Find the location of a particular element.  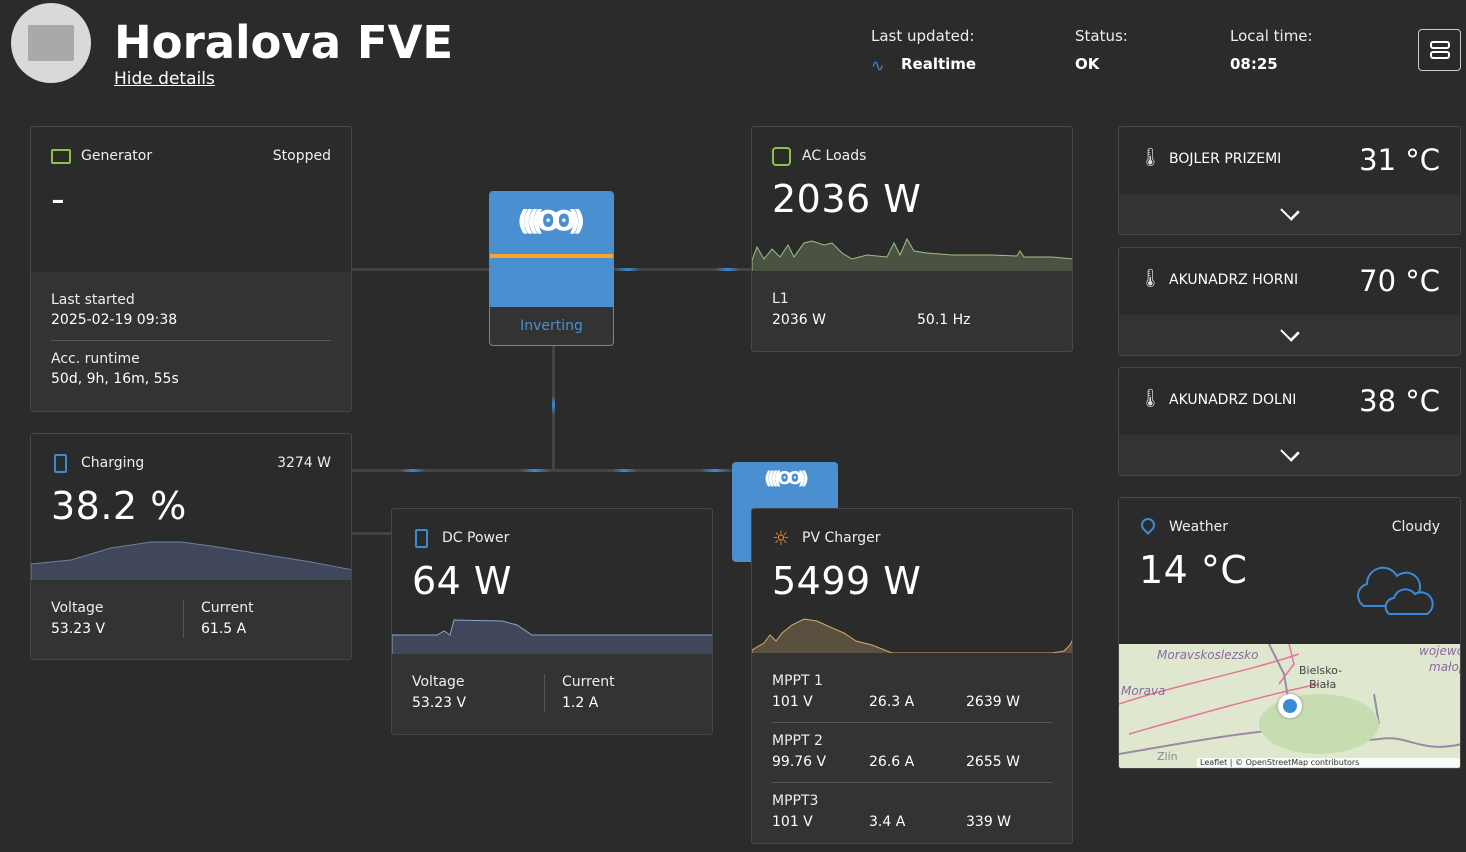

dc-voltage-label: Voltage is located at coordinates (438, 682).